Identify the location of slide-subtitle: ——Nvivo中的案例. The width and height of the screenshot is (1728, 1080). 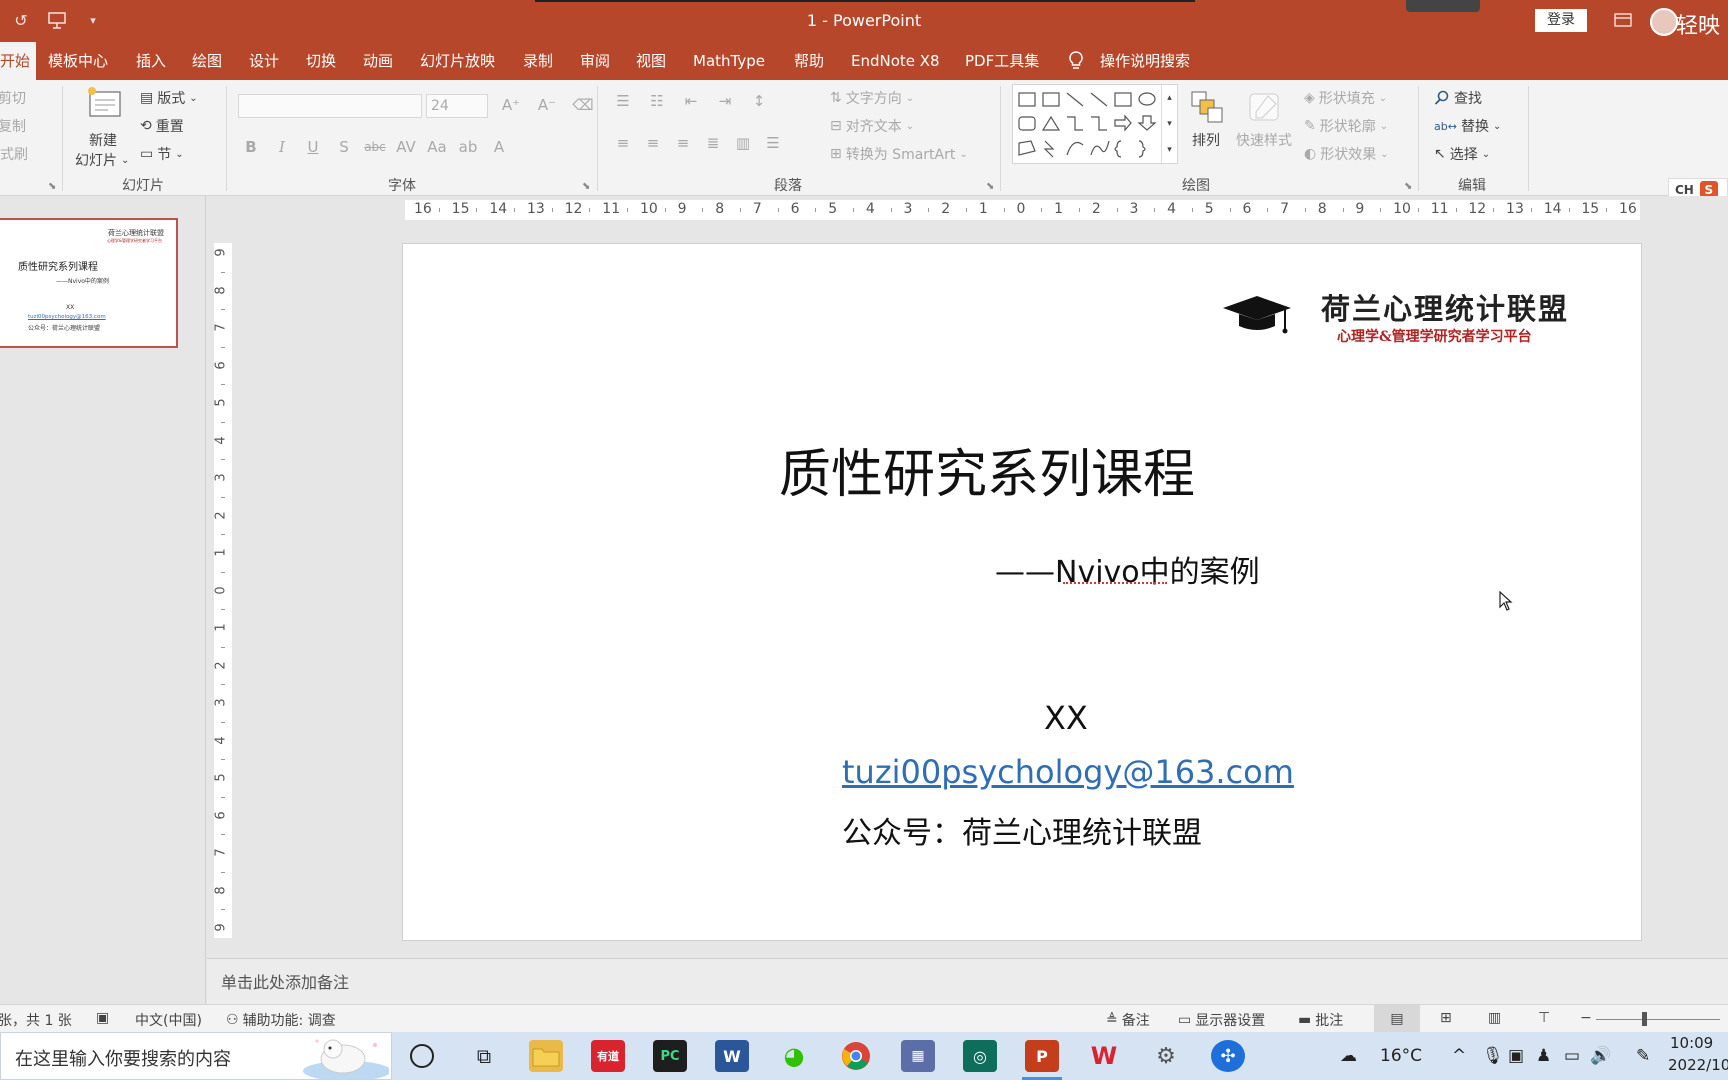
(1127, 569).